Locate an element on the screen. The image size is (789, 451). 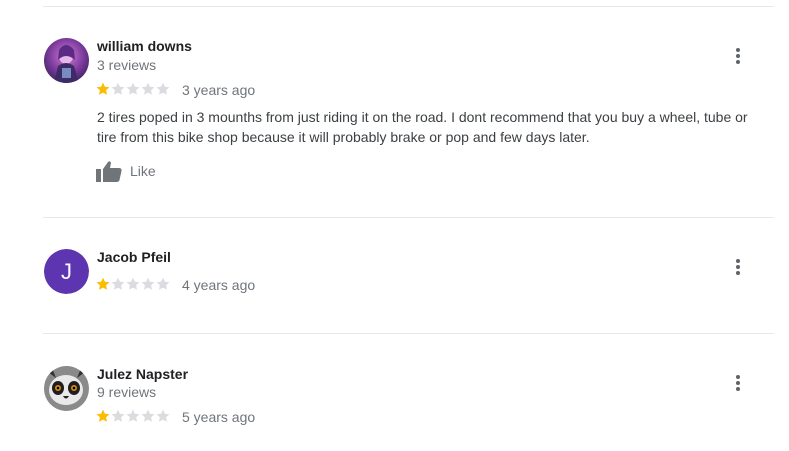
thumbs-up-icon is located at coordinates (109, 171).